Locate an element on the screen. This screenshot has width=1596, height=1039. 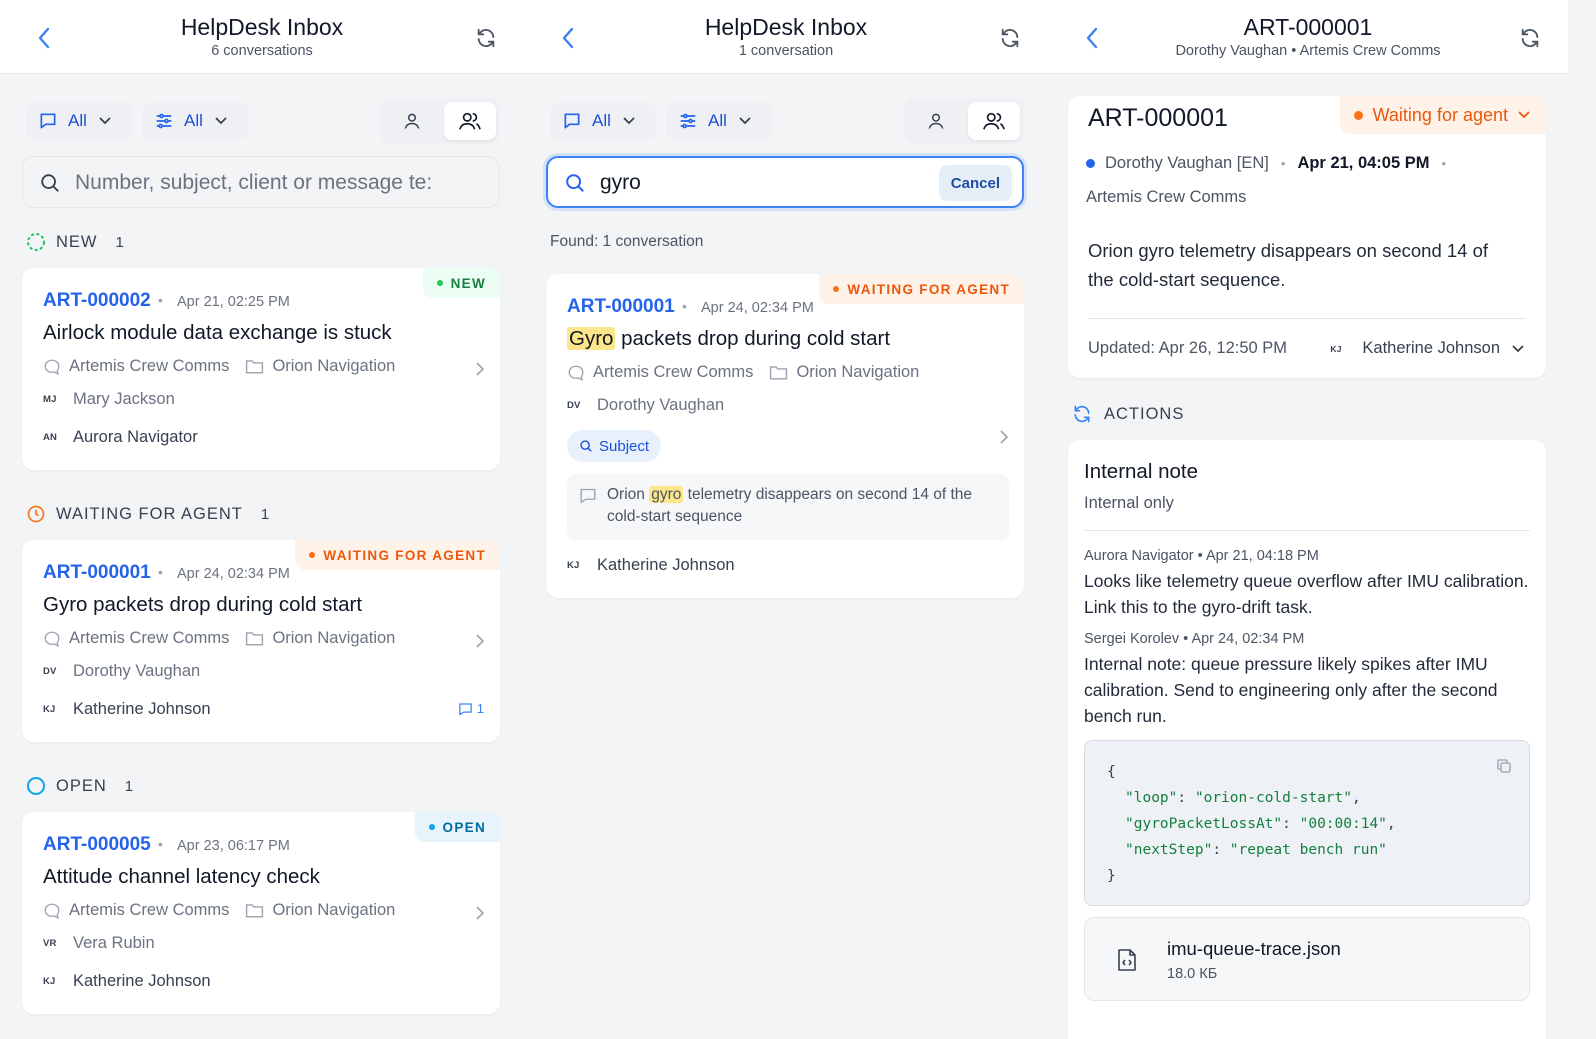
client-avatar: DV is located at coordinates (50, 671).